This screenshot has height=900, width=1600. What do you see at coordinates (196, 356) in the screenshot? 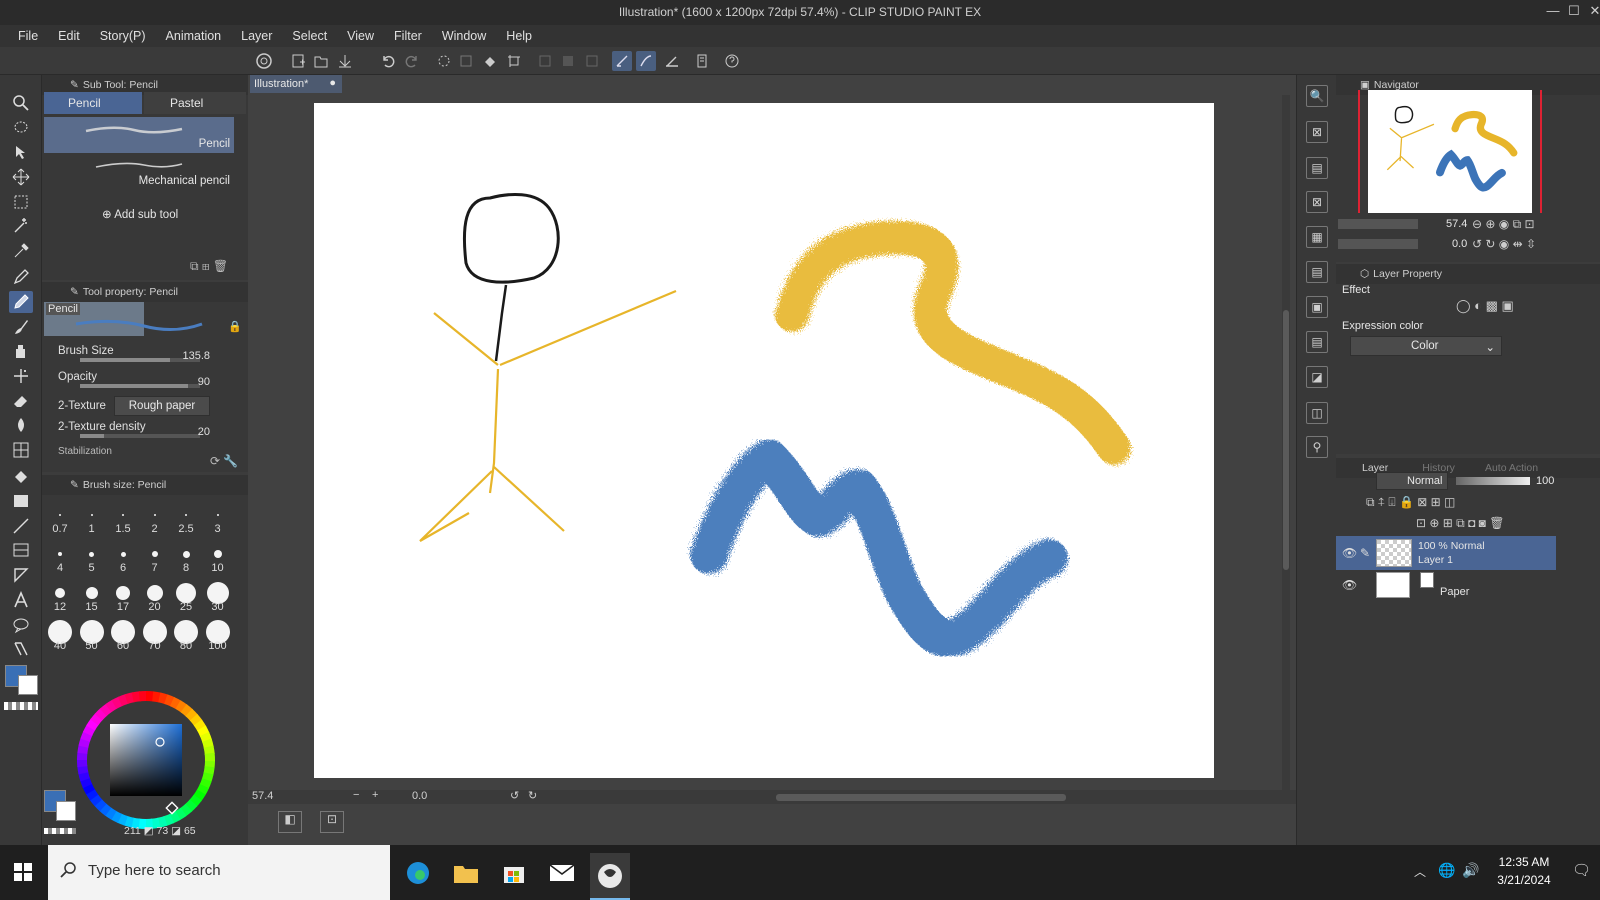
I see `brush-size-value: 135.8` at bounding box center [196, 356].